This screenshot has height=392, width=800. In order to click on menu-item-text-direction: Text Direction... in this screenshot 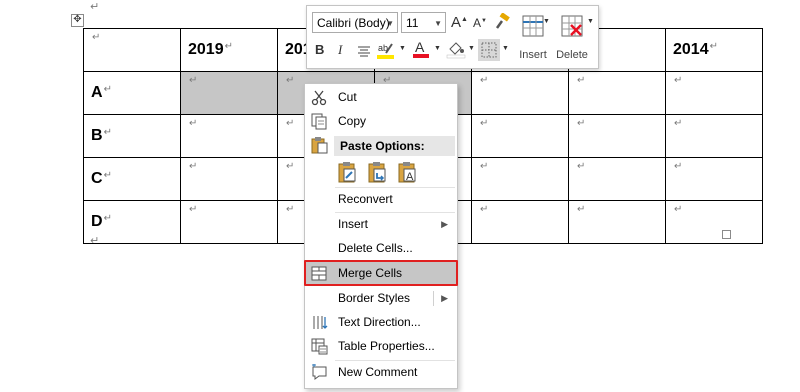, I will do `click(381, 322)`.